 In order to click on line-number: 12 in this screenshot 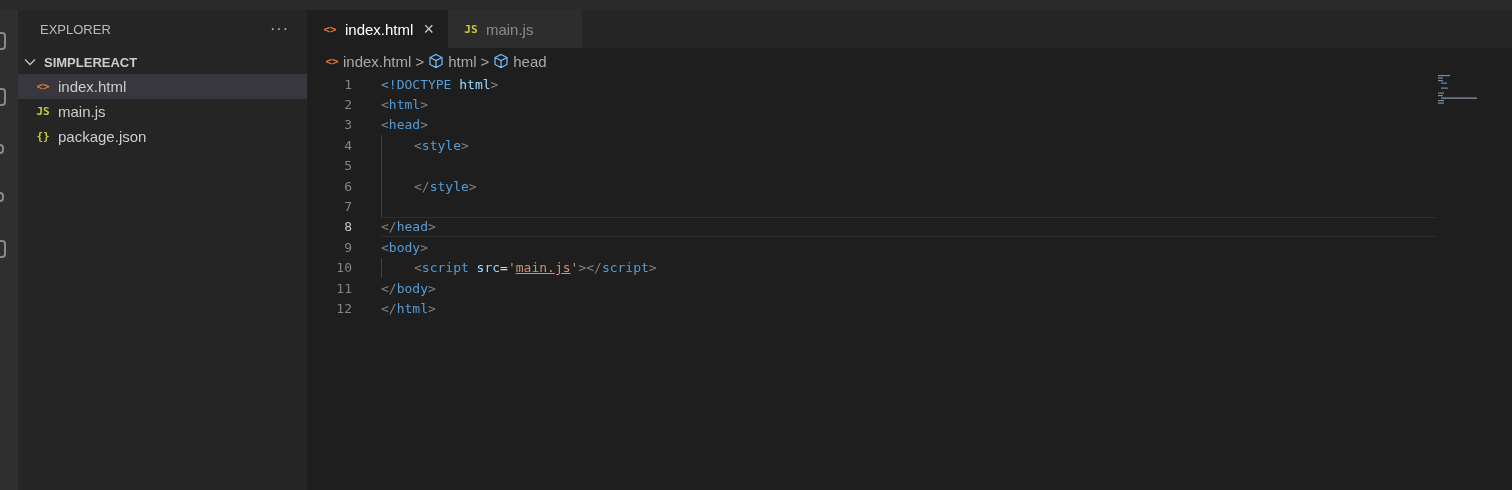, I will do `click(343, 308)`.